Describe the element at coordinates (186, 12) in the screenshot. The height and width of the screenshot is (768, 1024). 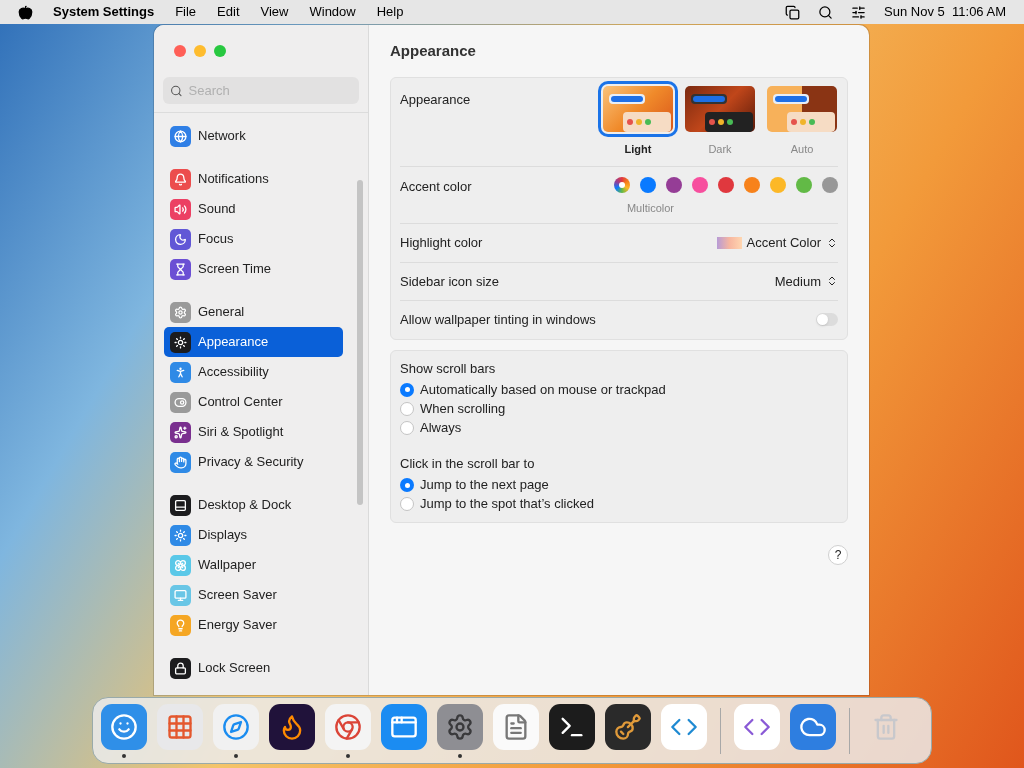
I see `menu-item: File` at that location.